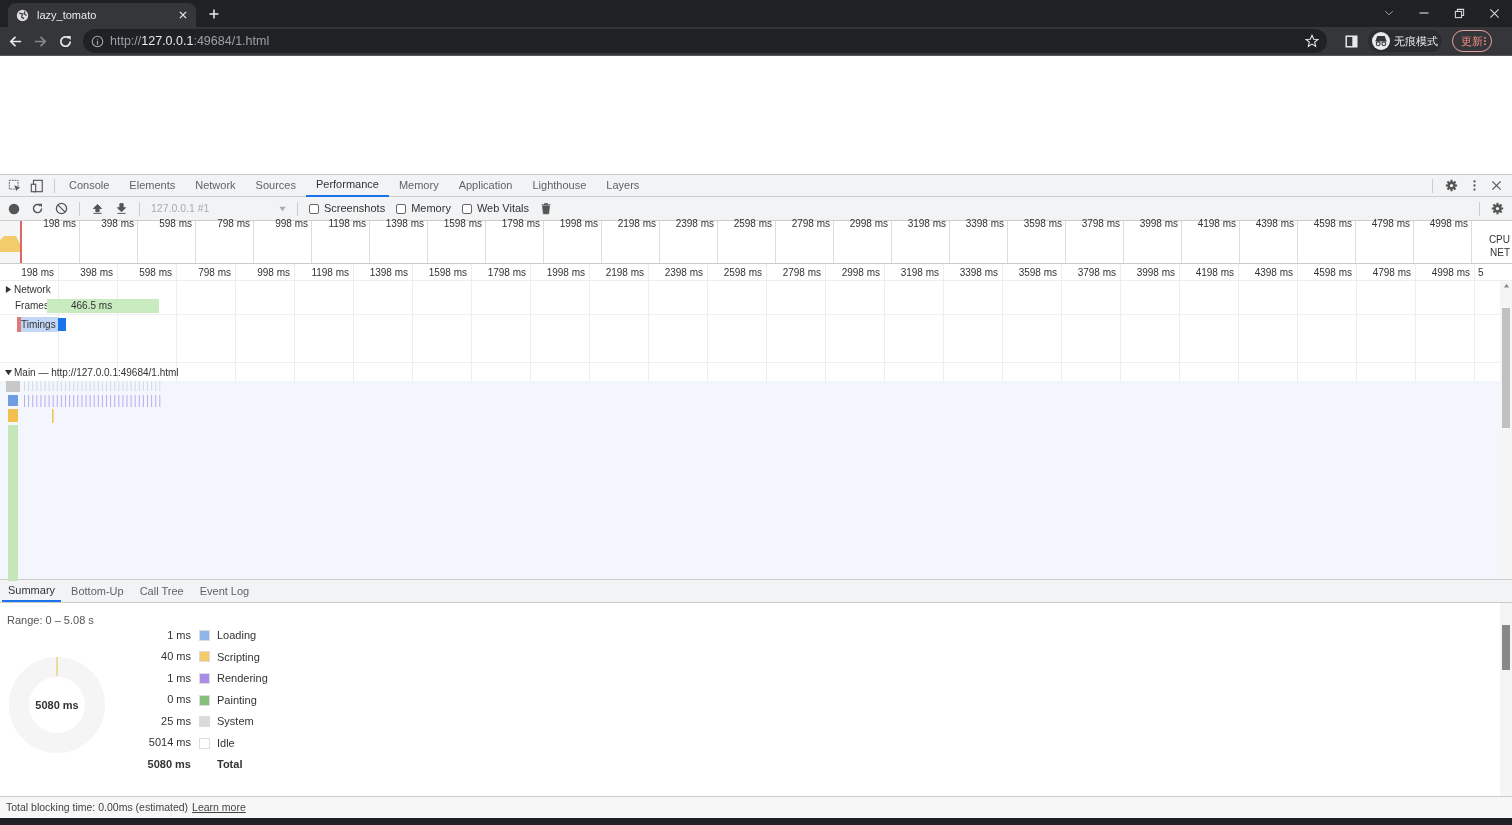 This screenshot has width=1512, height=825. What do you see at coordinates (565, 272) in the screenshot?
I see `ruler-tick: 1998 ms` at bounding box center [565, 272].